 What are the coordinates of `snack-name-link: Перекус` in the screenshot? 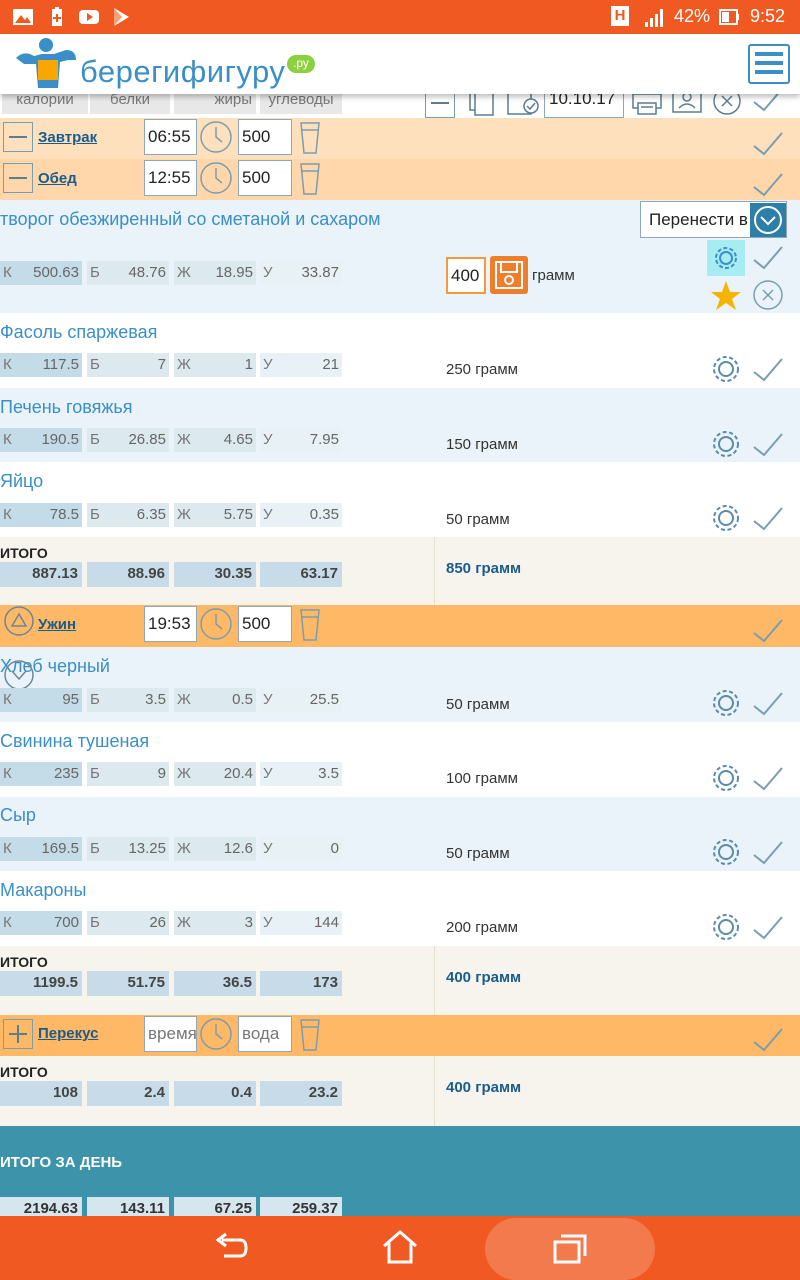 It's located at (68, 1033).